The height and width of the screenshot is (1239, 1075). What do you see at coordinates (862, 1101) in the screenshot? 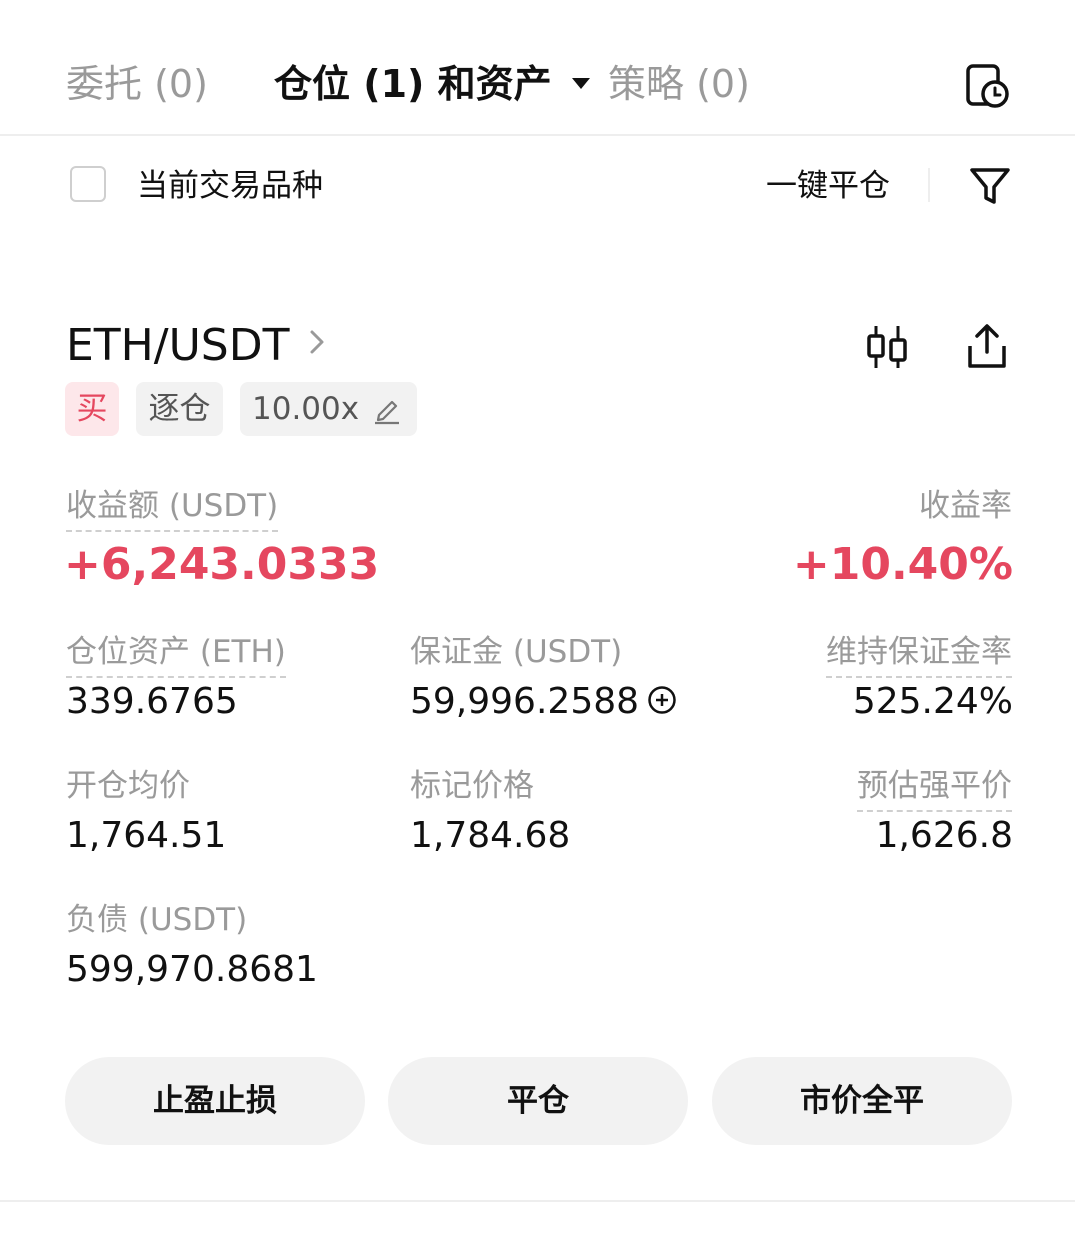
I see `market-close-all-button: 市价全平` at bounding box center [862, 1101].